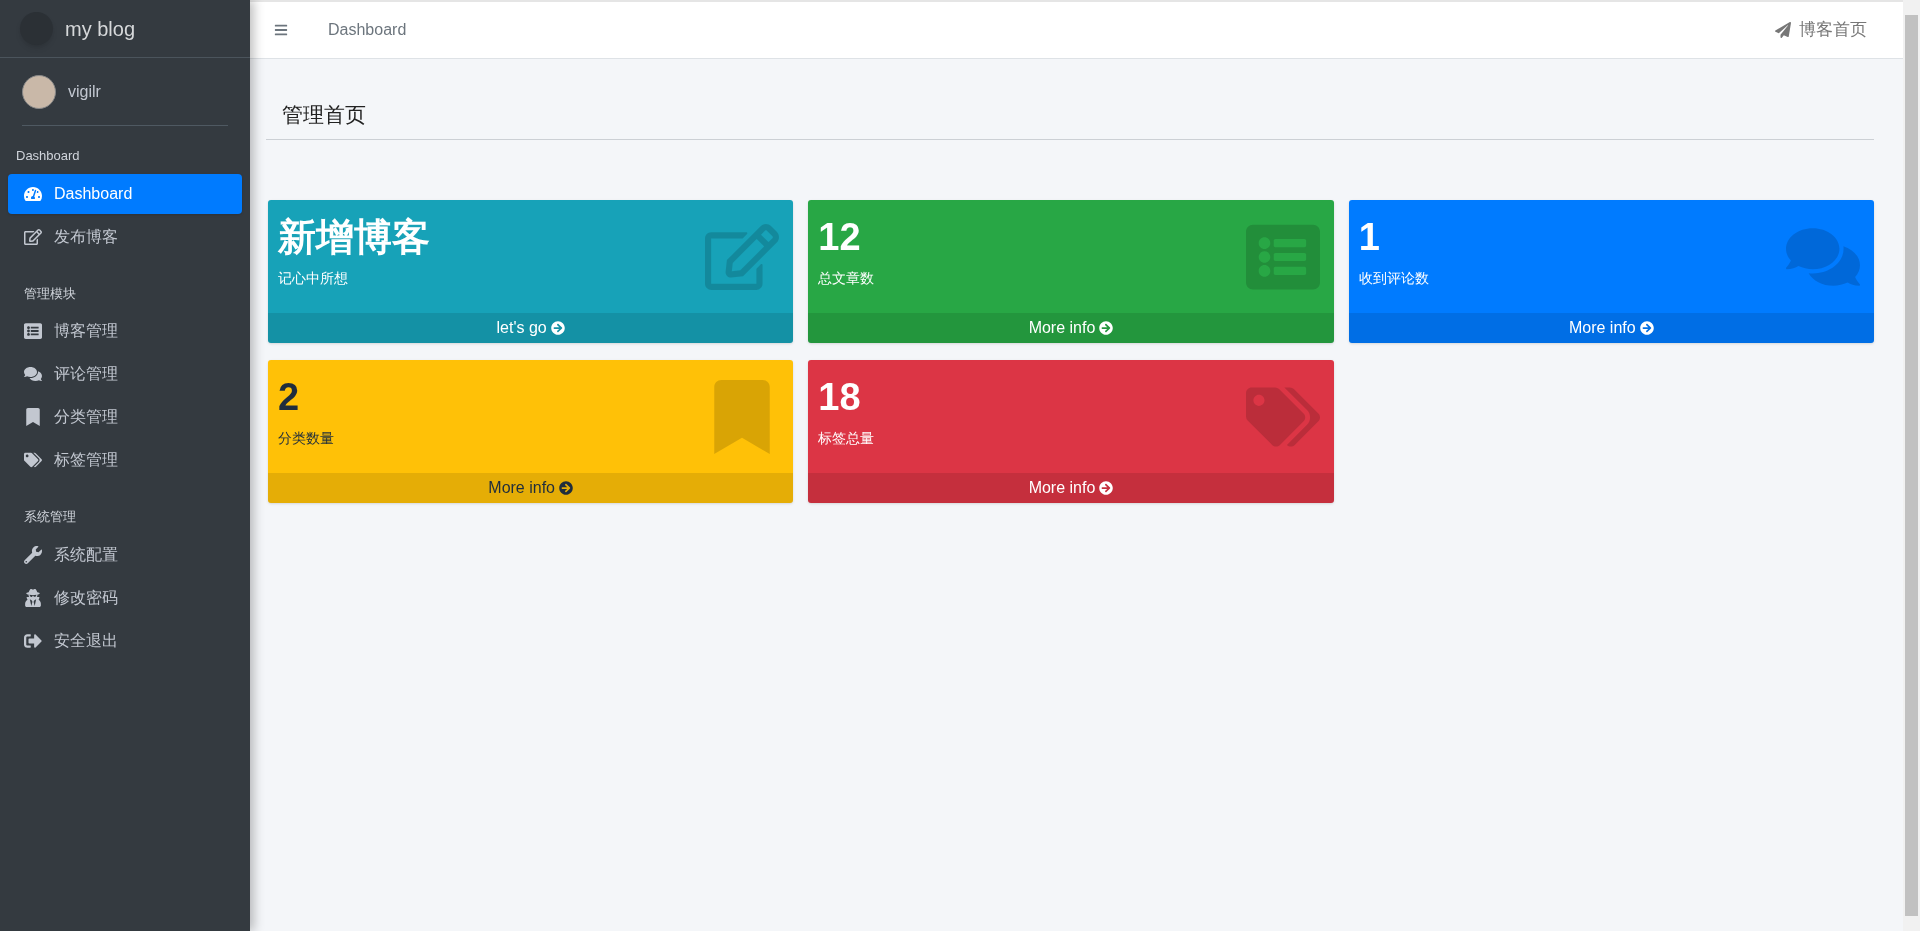  What do you see at coordinates (33, 640) in the screenshot?
I see `sign-out-icon` at bounding box center [33, 640].